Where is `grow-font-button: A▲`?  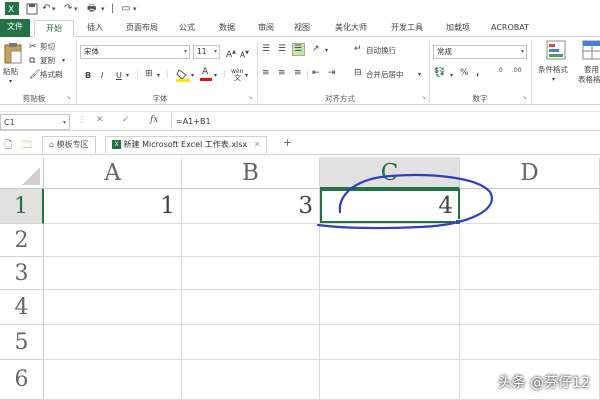 grow-font-button: A▲ is located at coordinates (231, 54).